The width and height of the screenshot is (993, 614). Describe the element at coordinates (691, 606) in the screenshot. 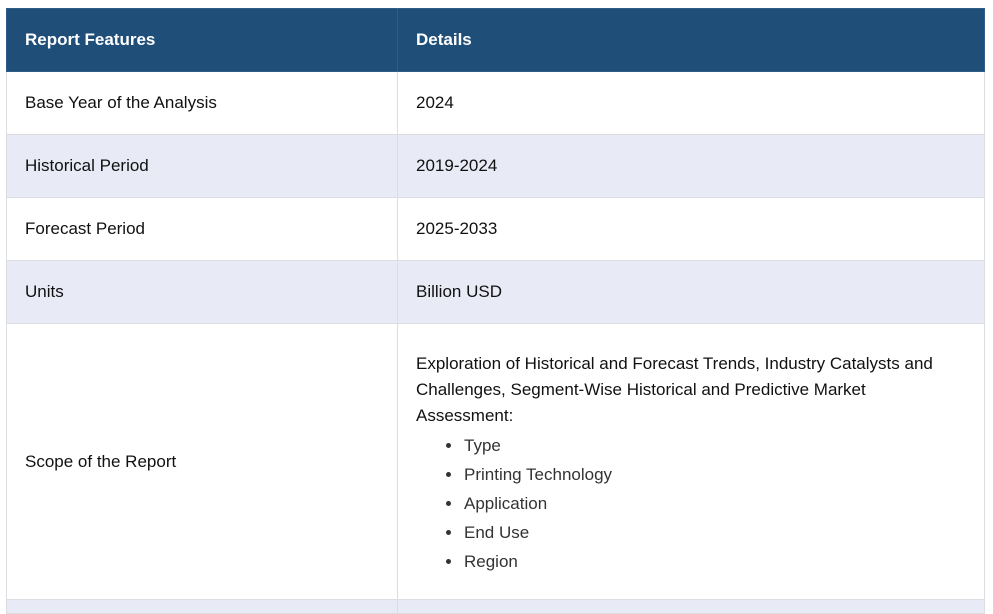

I see `detail-cell` at that location.